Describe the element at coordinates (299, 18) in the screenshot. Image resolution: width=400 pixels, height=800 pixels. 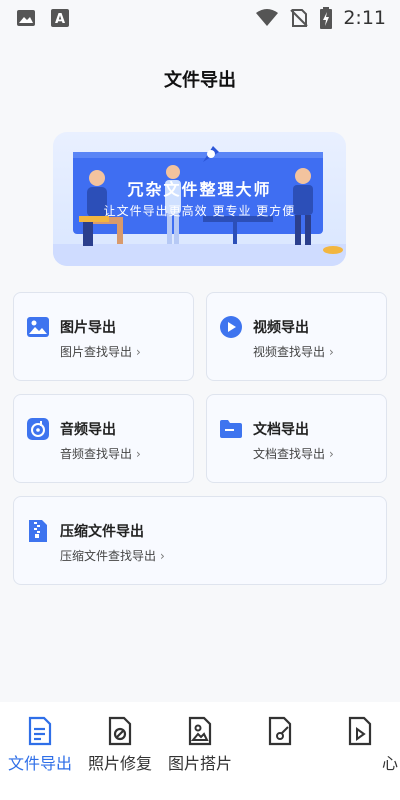
I see `no-sim-icon` at that location.